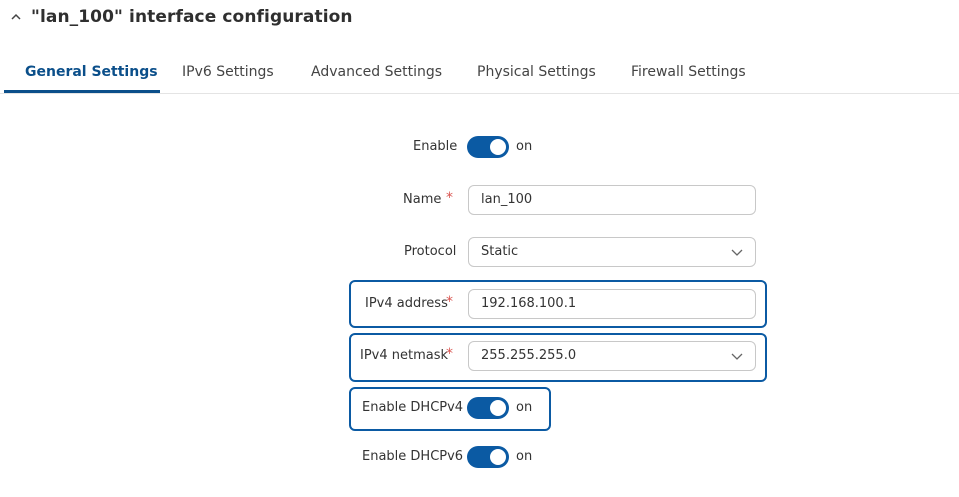  Describe the element at coordinates (612, 200) in the screenshot. I see `name-input: lan_100` at that location.